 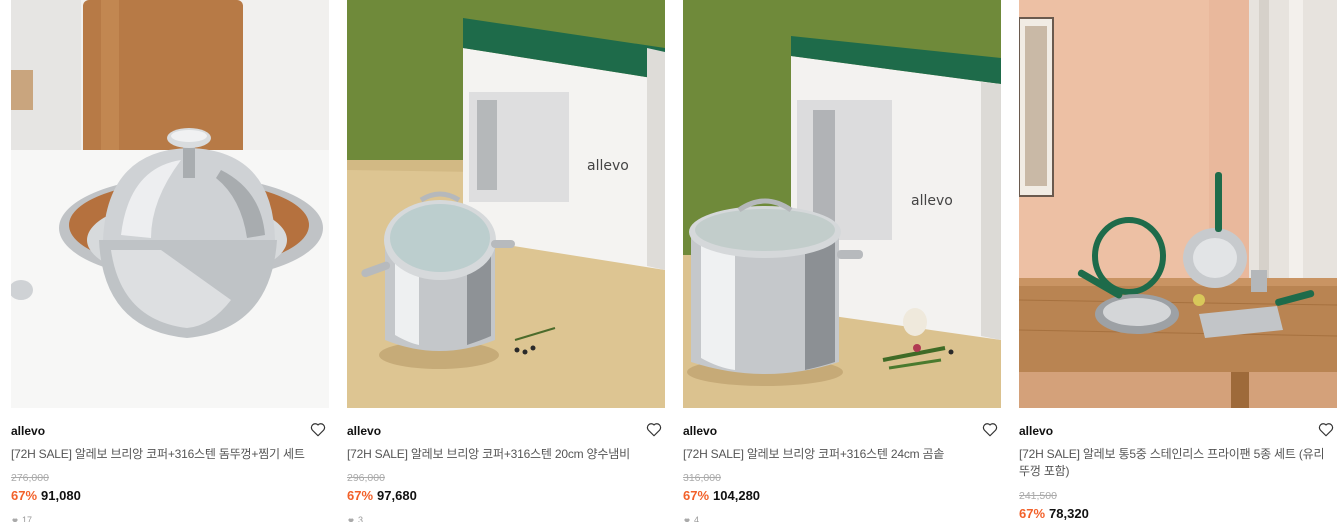 What do you see at coordinates (169, 454) in the screenshot?
I see `product-title: [72H SALE] 알레보 브리앙 코퍼+316스텐 돔뚜껑+찜기 세트` at bounding box center [169, 454].